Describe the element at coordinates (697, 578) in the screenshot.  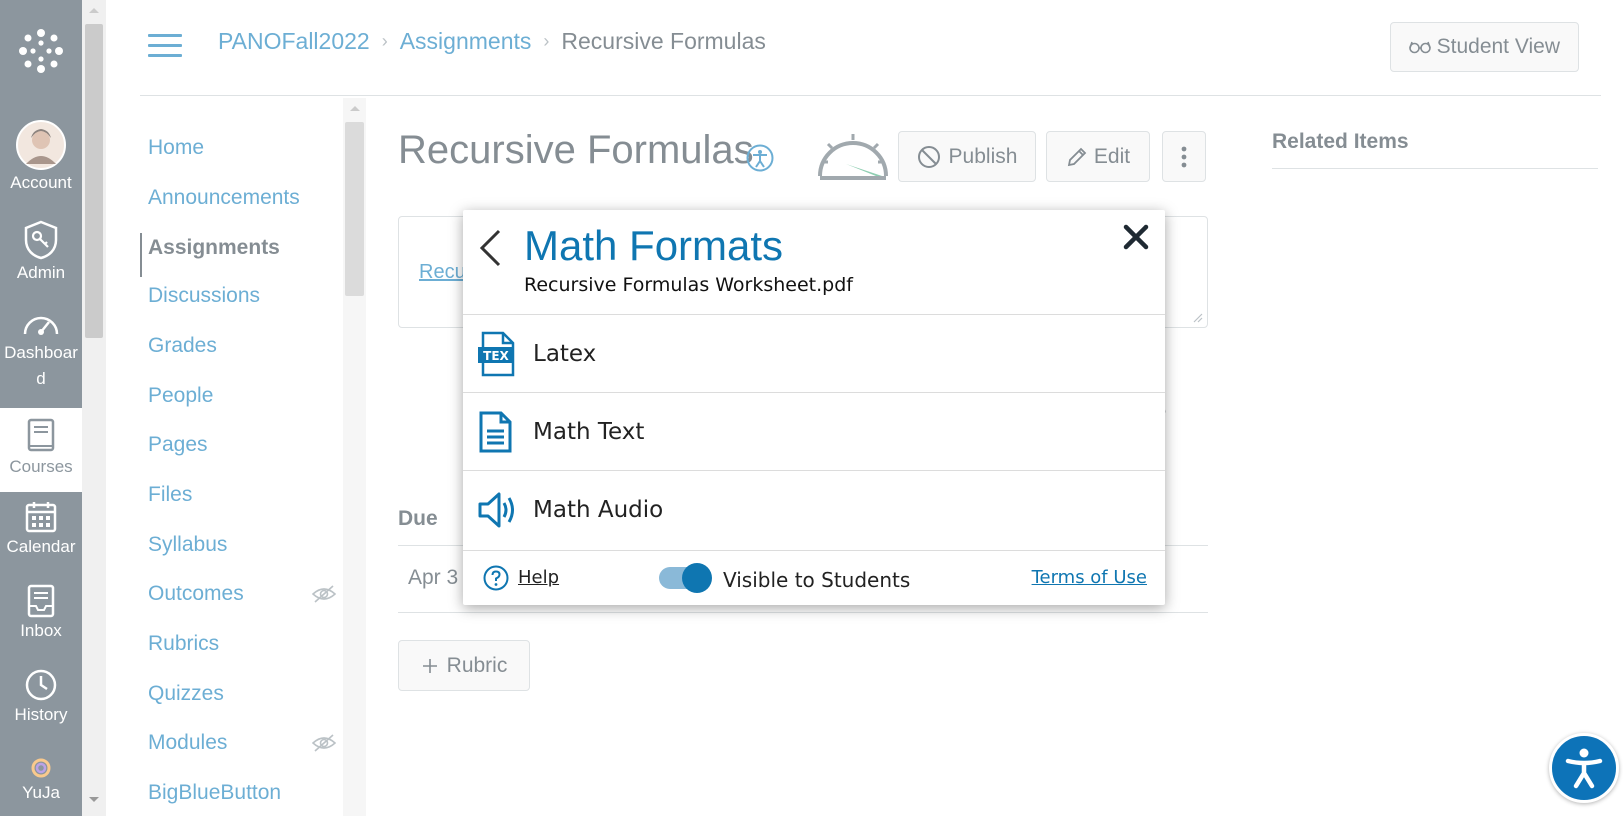
I see `toggle-knob` at that location.